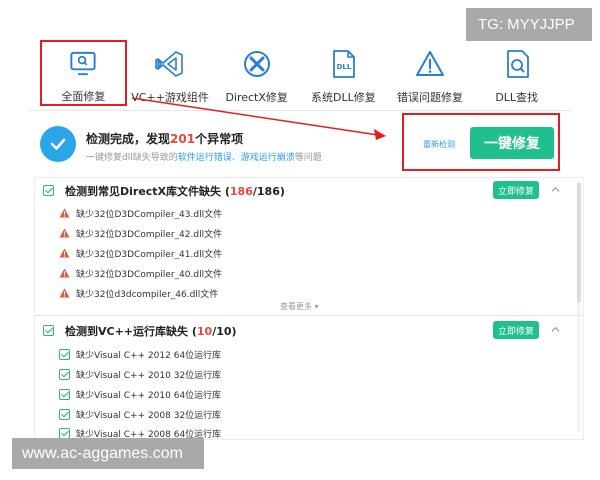 This screenshot has height=480, width=600. I want to click on list-item: 缺少32位d3dcompiler_46.dll文件, so click(138, 293).